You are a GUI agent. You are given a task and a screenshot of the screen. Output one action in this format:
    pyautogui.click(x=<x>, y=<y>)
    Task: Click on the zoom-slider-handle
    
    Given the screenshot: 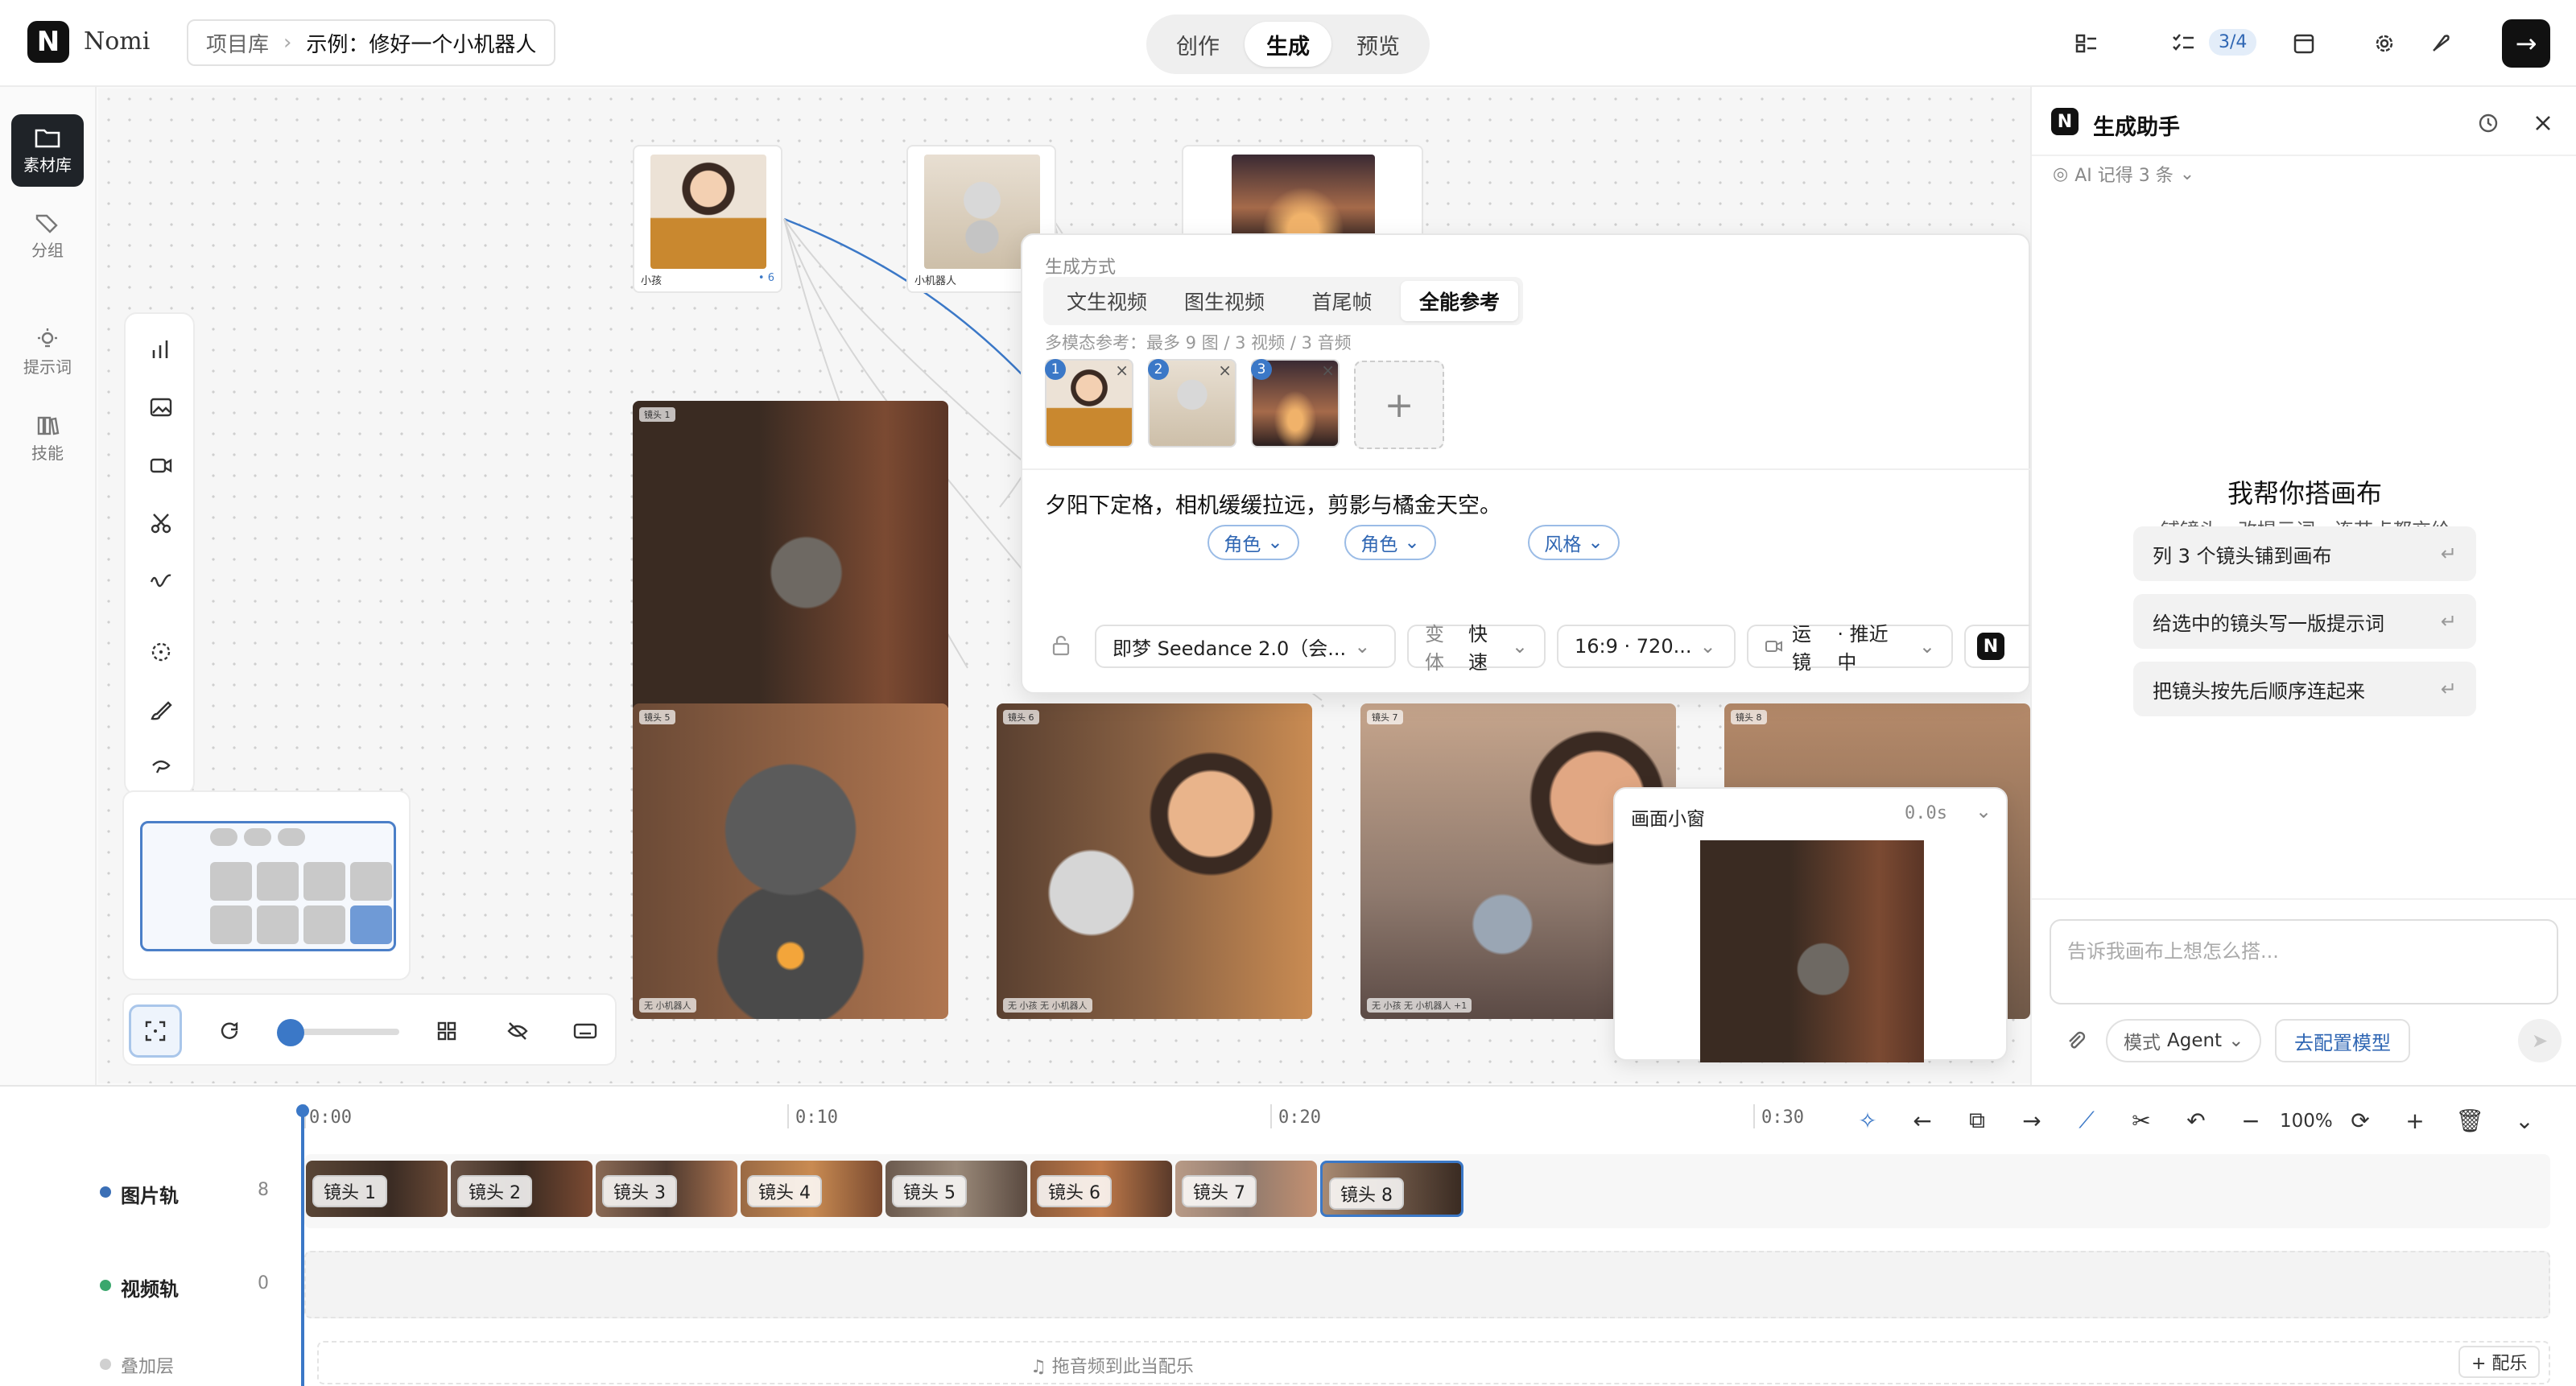 What is the action you would take?
    pyautogui.click(x=290, y=1032)
    